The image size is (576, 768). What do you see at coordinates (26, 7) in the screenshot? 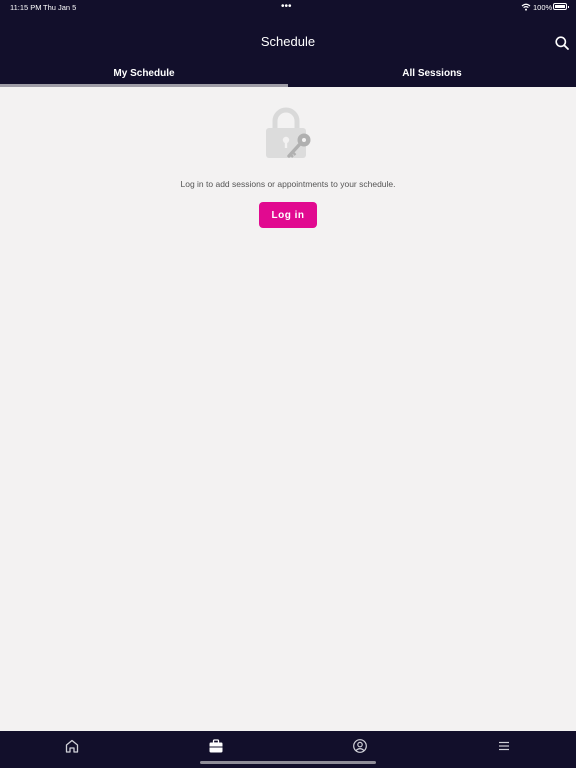
I see `status-time: 11:15 PM` at bounding box center [26, 7].